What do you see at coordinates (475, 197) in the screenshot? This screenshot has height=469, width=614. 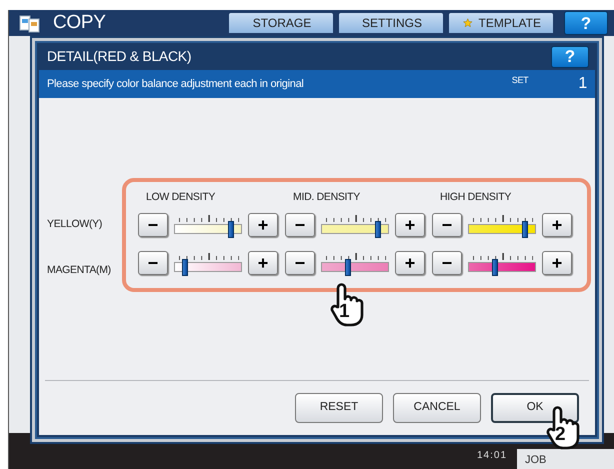 I see `column-heading: HIGH DENSITY` at bounding box center [475, 197].